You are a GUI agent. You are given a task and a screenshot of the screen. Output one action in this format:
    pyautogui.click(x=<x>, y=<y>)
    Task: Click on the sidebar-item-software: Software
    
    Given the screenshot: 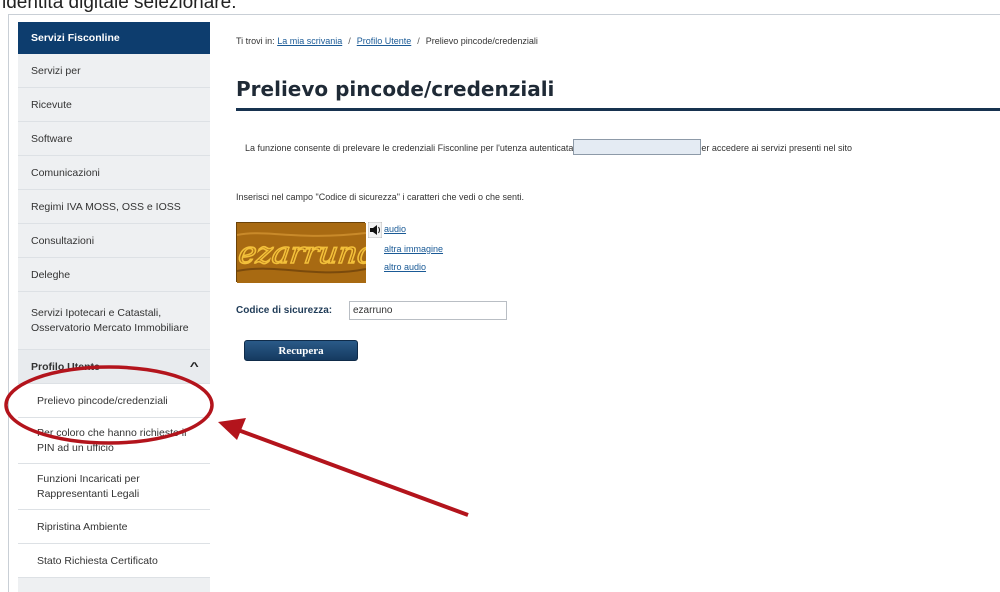 What is the action you would take?
    pyautogui.click(x=114, y=139)
    